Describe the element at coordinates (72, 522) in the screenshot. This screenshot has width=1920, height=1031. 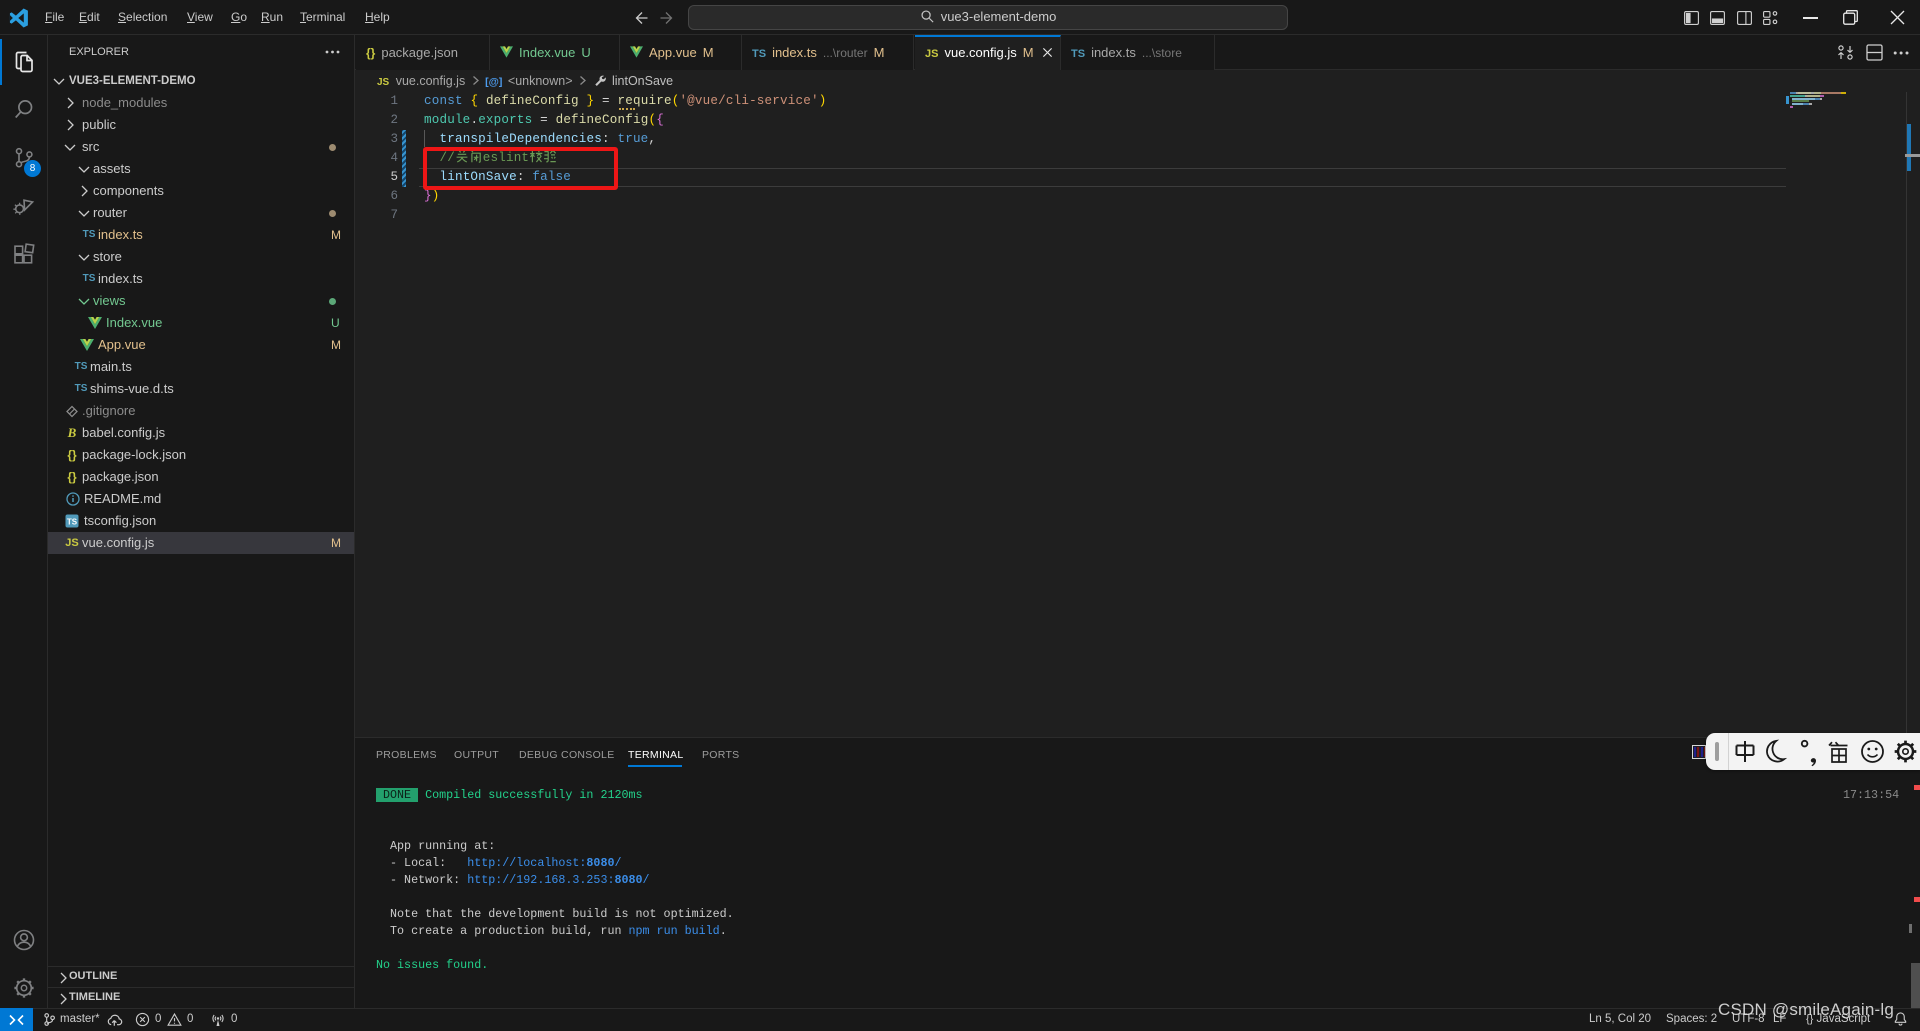
I see `svg-text: TS` at that location.